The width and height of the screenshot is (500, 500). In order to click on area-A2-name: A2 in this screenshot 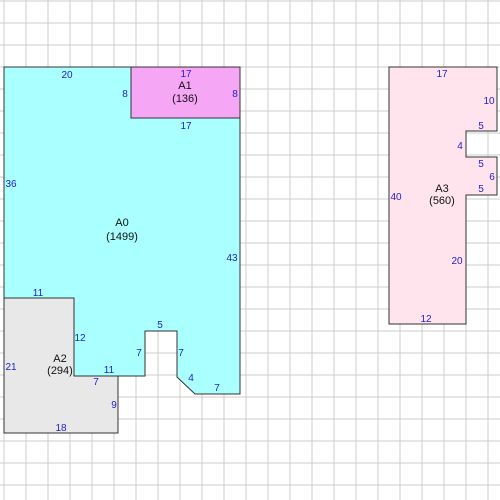, I will do `click(59, 359)`.